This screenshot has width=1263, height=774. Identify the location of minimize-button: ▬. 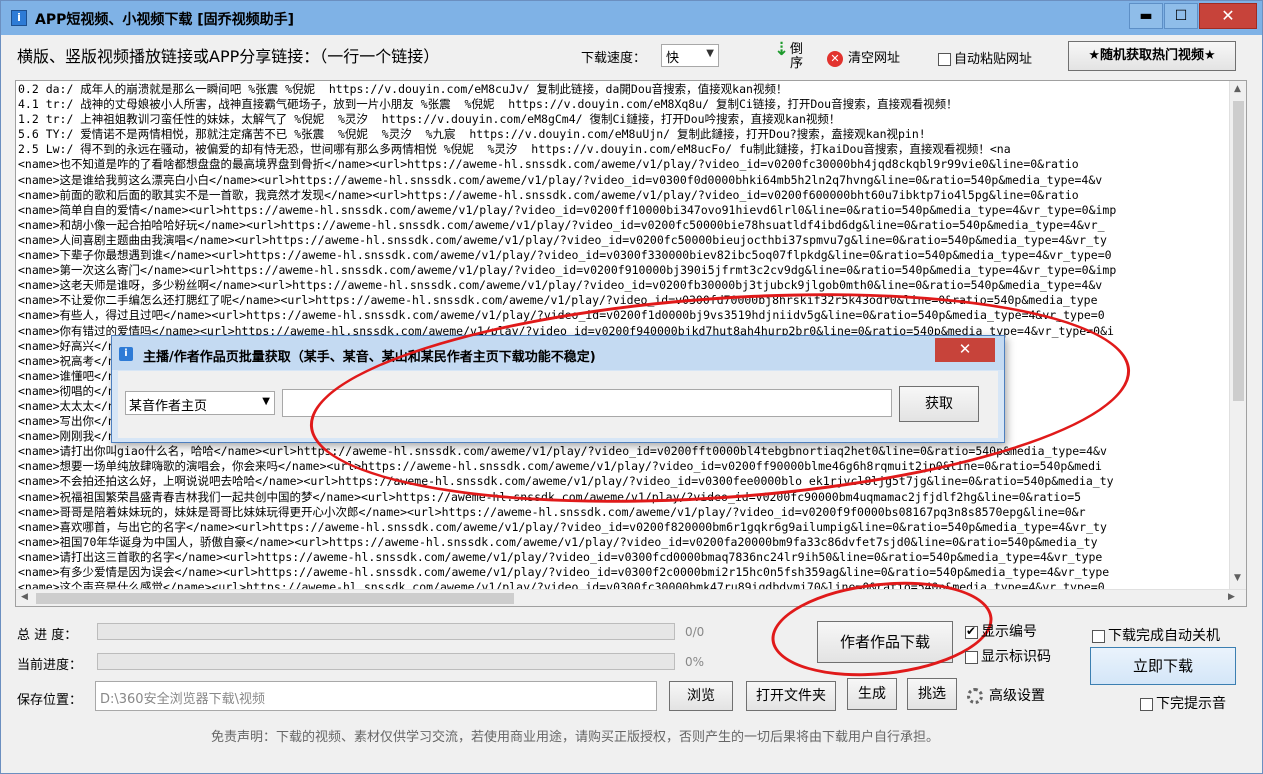
(1146, 16).